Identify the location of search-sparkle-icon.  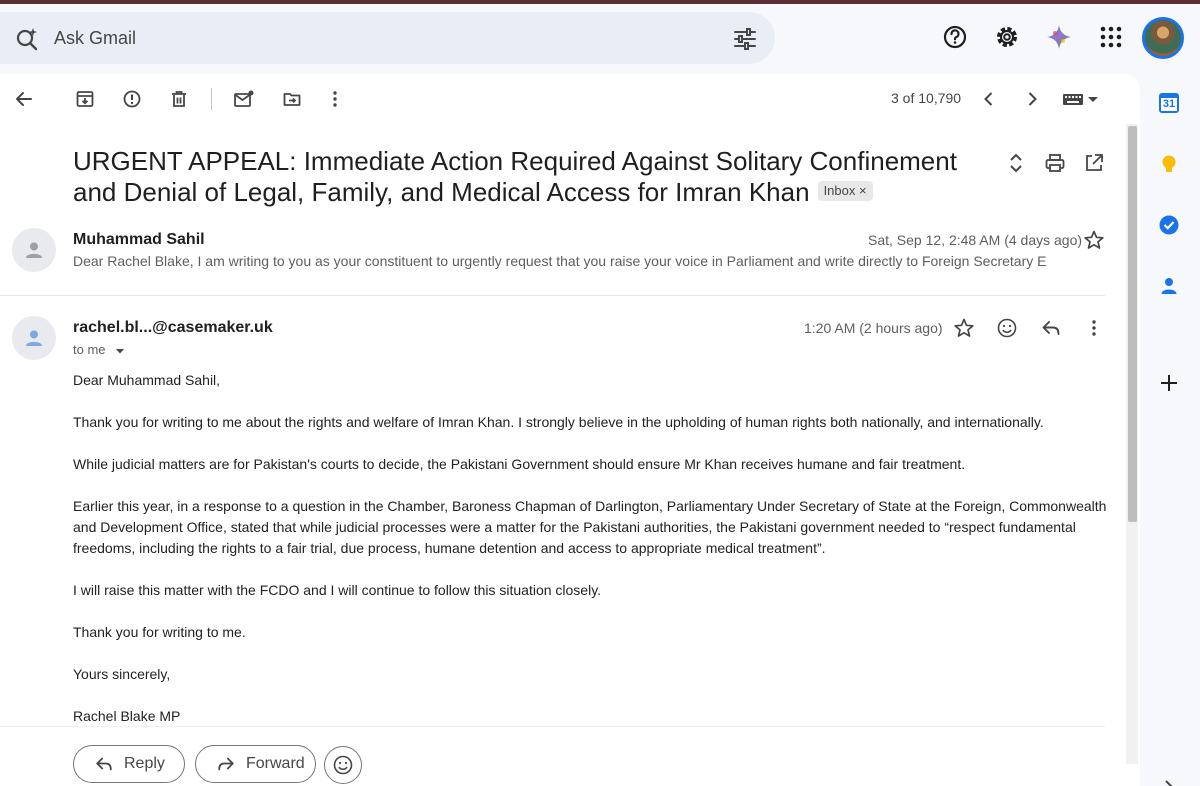
(27, 39).